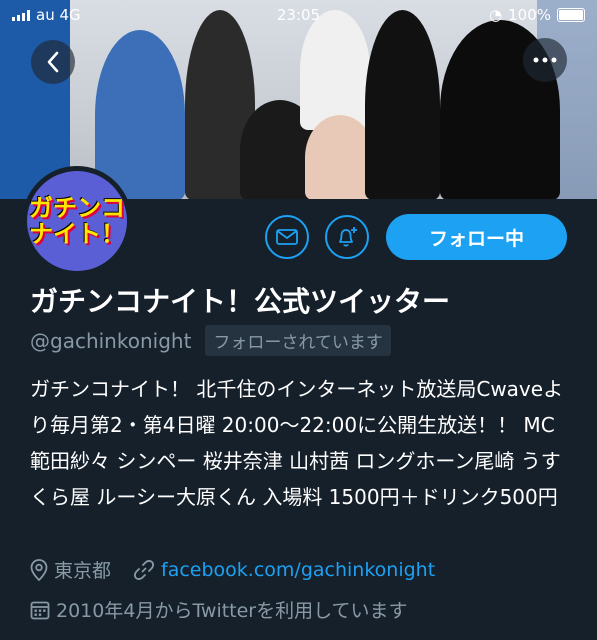 The image size is (597, 640). I want to click on more-button, so click(545, 60).